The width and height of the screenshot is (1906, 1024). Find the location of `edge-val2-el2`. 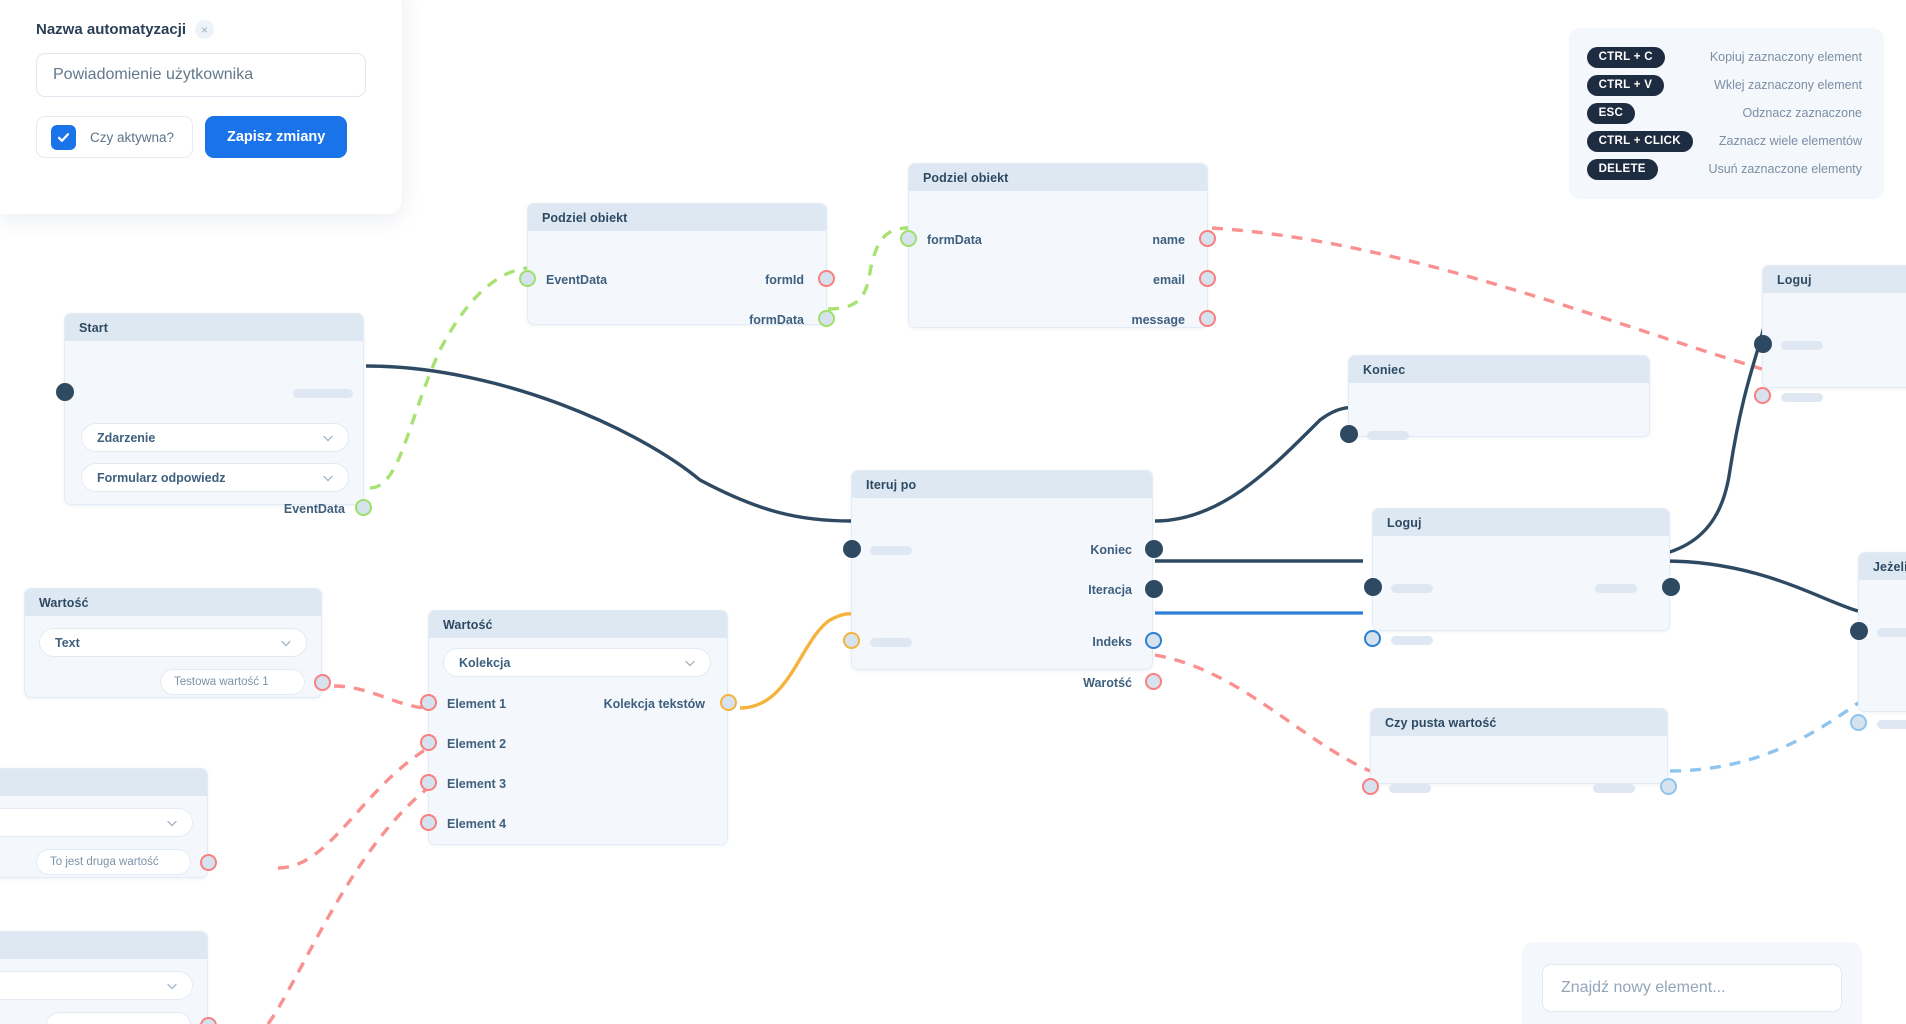

edge-val2-el2 is located at coordinates (353, 808).